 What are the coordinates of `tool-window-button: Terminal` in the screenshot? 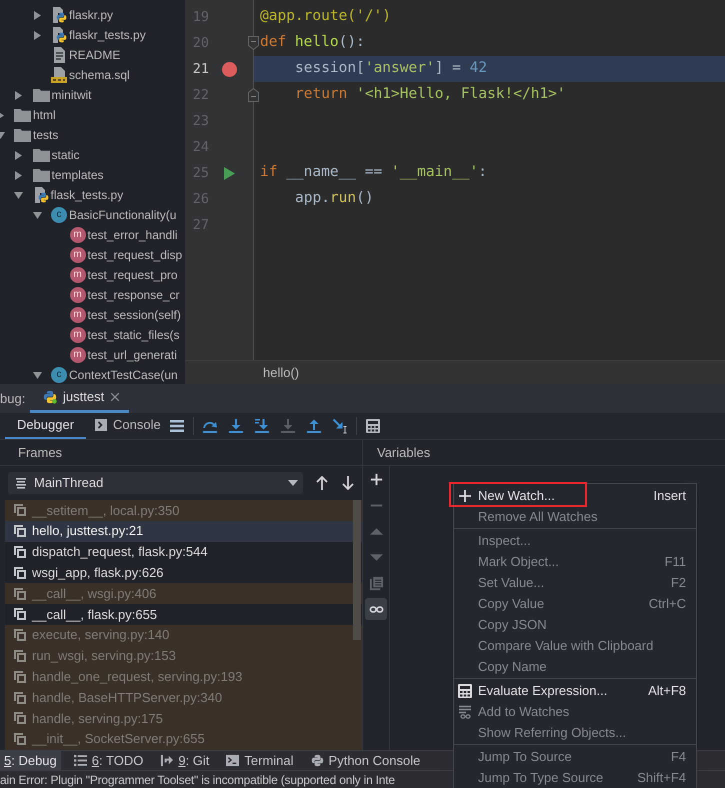 It's located at (255, 760).